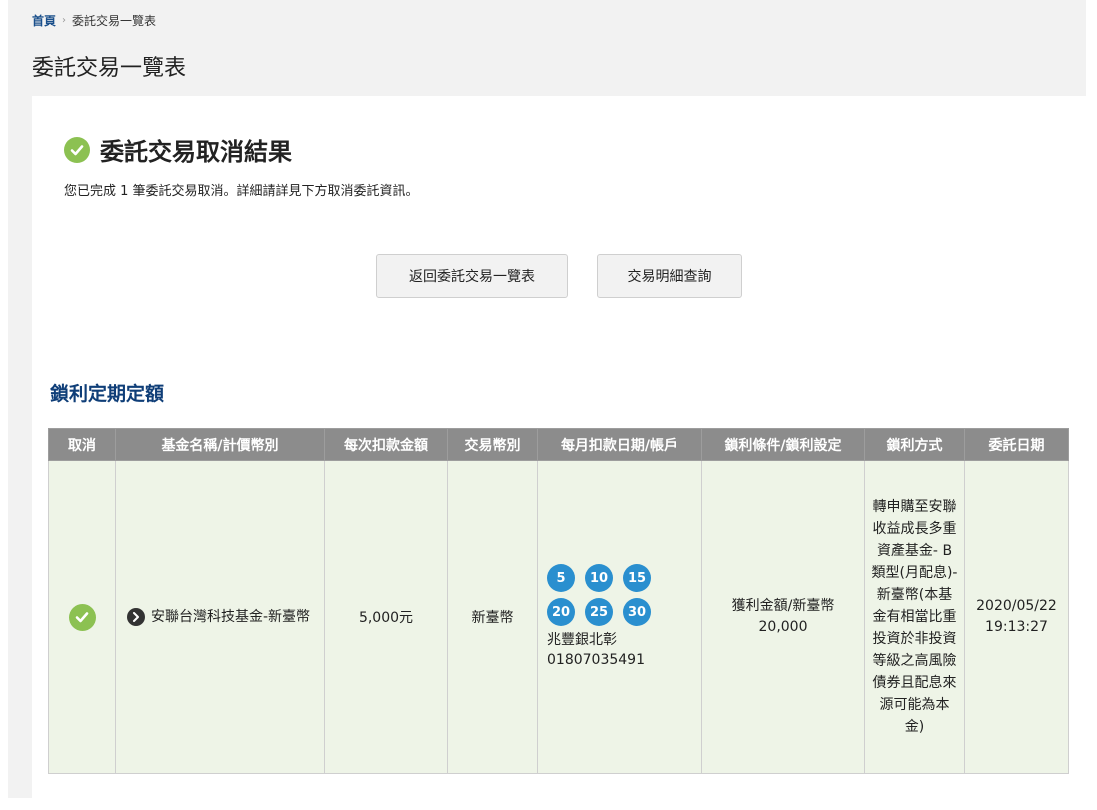 The height and width of the screenshot is (810, 1097). What do you see at coordinates (114, 21) in the screenshot?
I see `breadcrumb-current: 委託交易一覽表` at bounding box center [114, 21].